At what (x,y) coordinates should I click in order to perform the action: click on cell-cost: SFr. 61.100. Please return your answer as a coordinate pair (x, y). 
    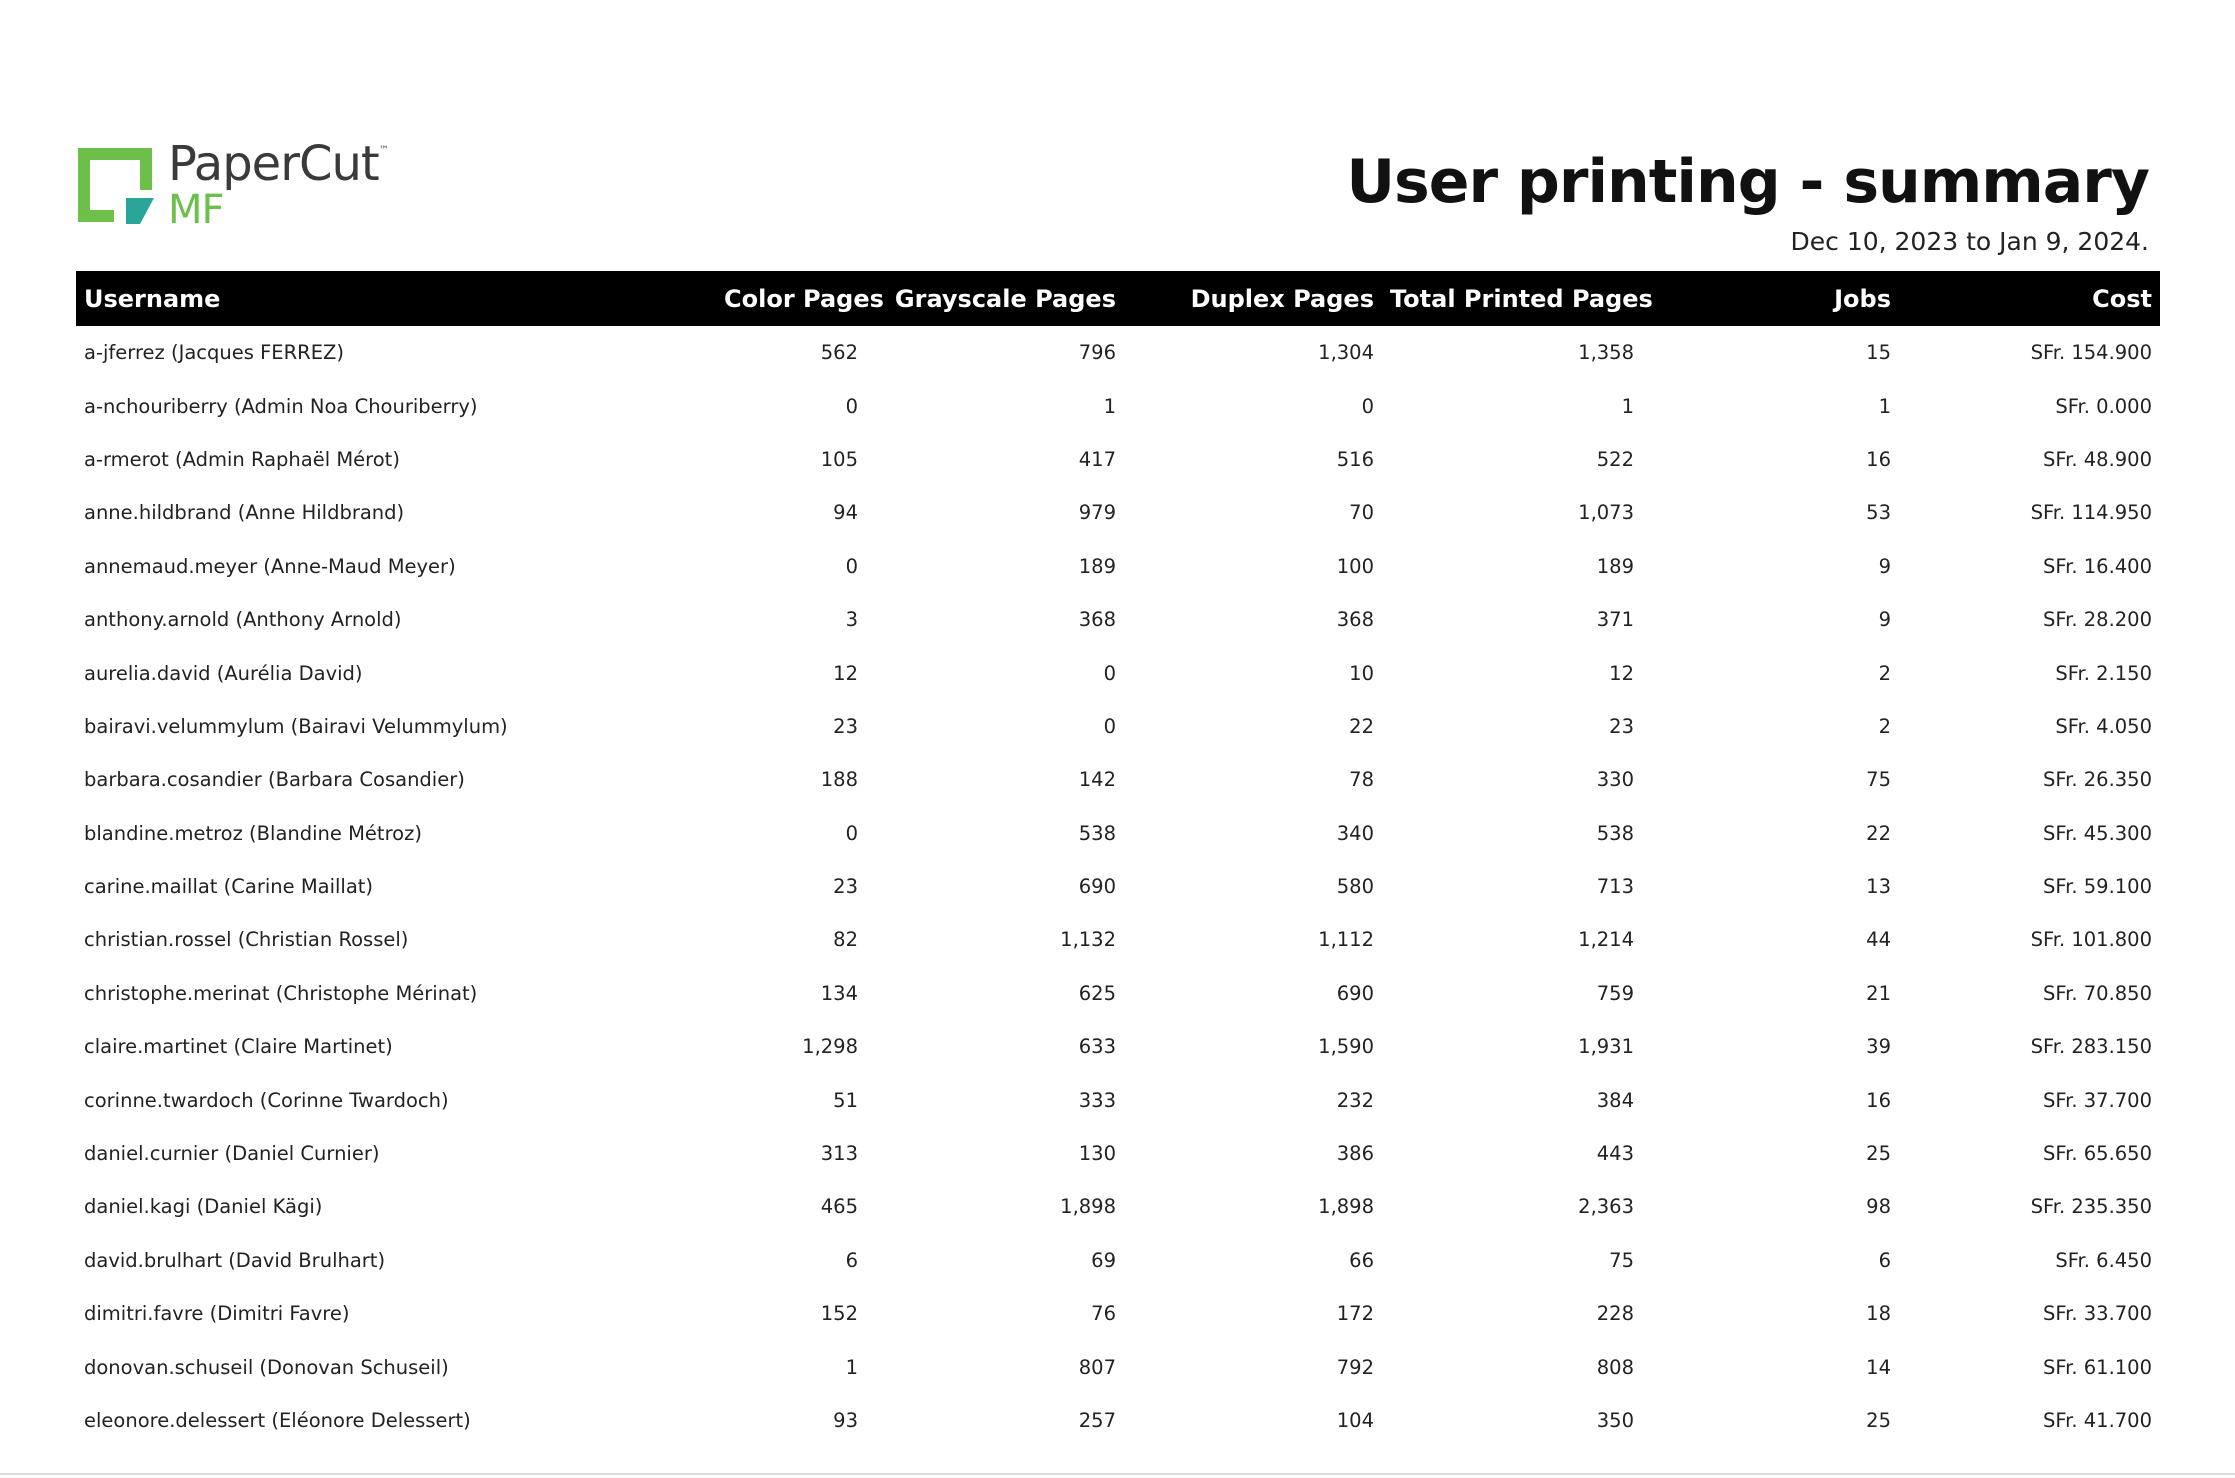
    Looking at the image, I should click on (2097, 1367).